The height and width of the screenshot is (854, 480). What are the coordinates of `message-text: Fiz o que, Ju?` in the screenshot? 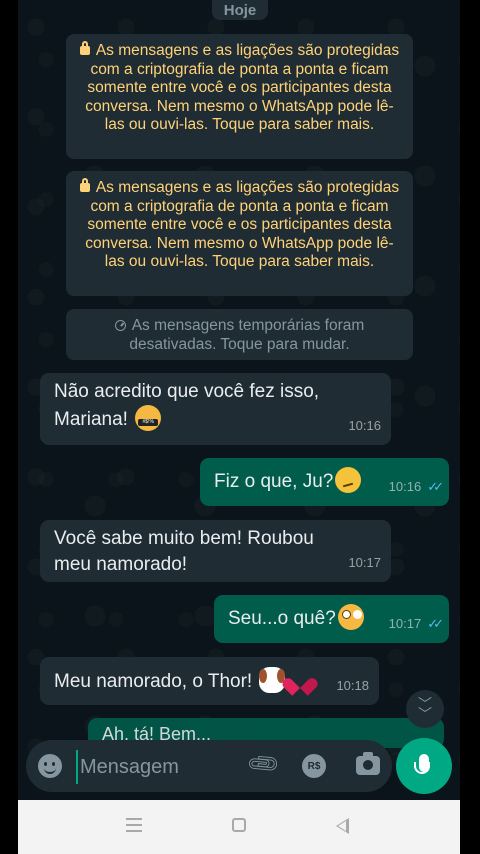 It's located at (274, 481).